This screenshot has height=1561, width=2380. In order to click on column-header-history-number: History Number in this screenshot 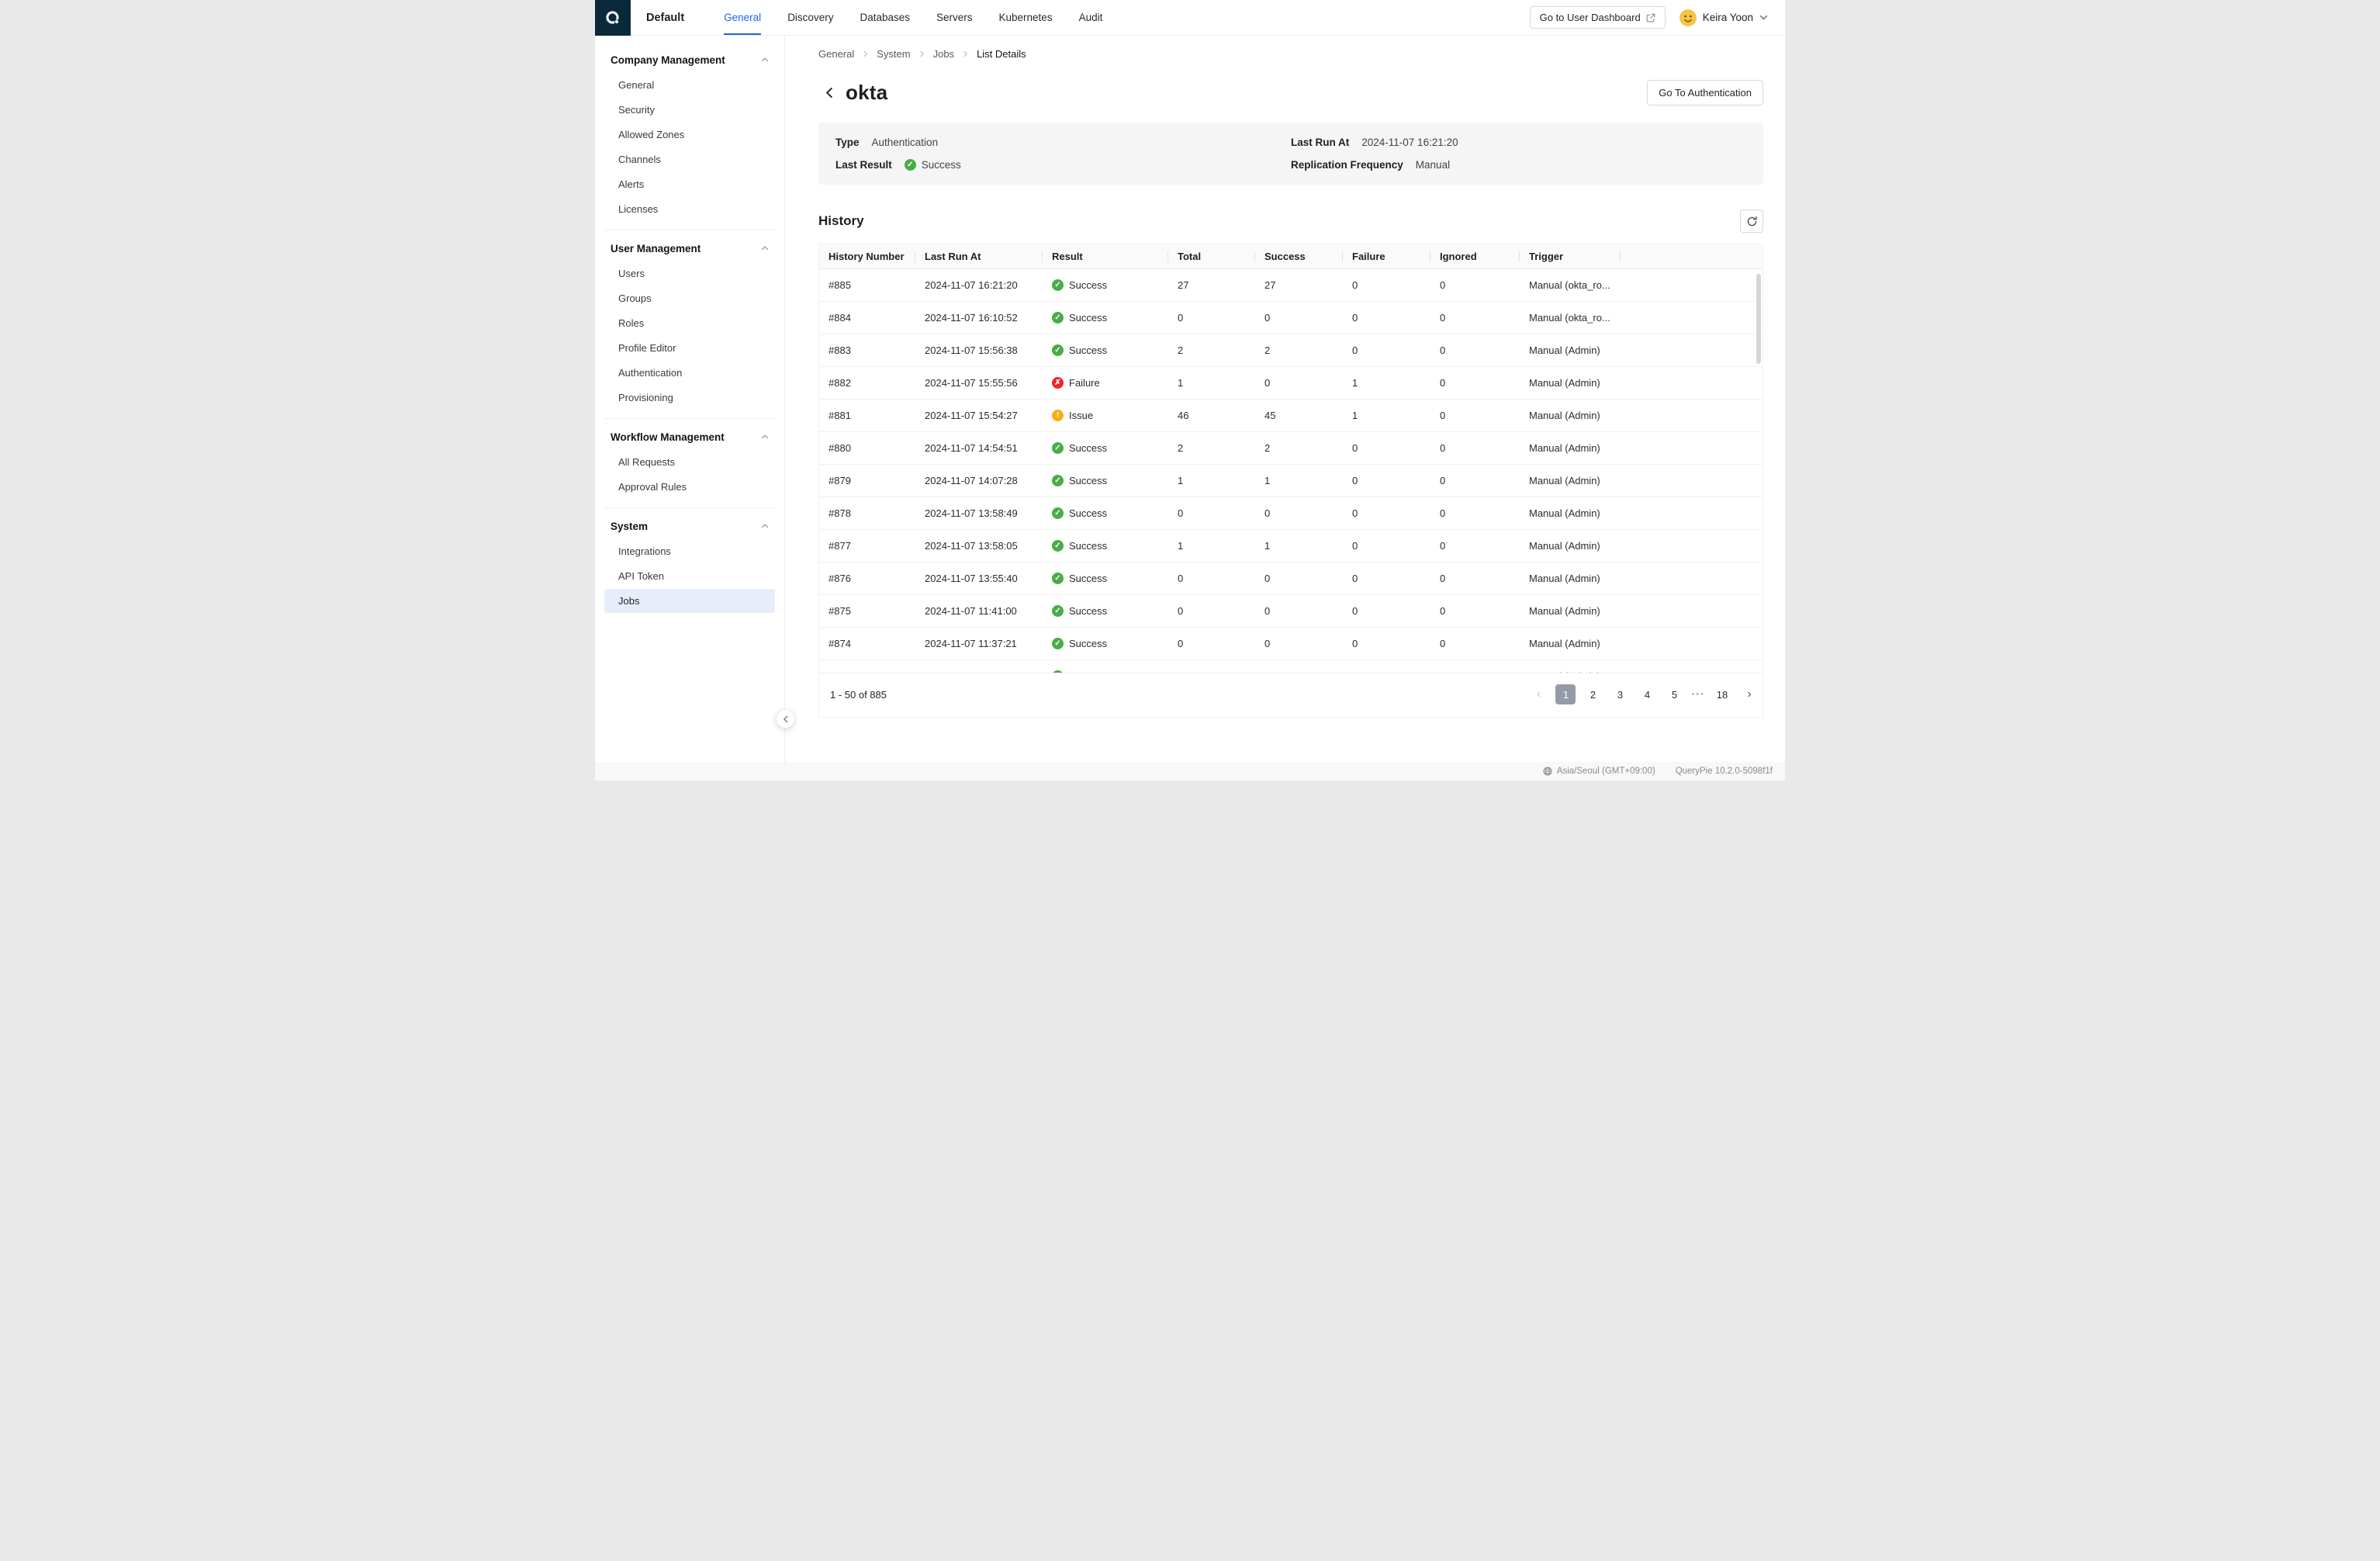, I will do `click(867, 256)`.